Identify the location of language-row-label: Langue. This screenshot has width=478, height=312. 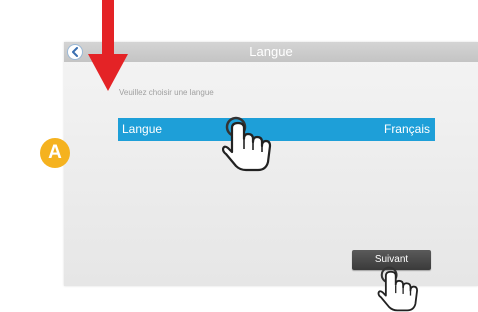
(142, 129).